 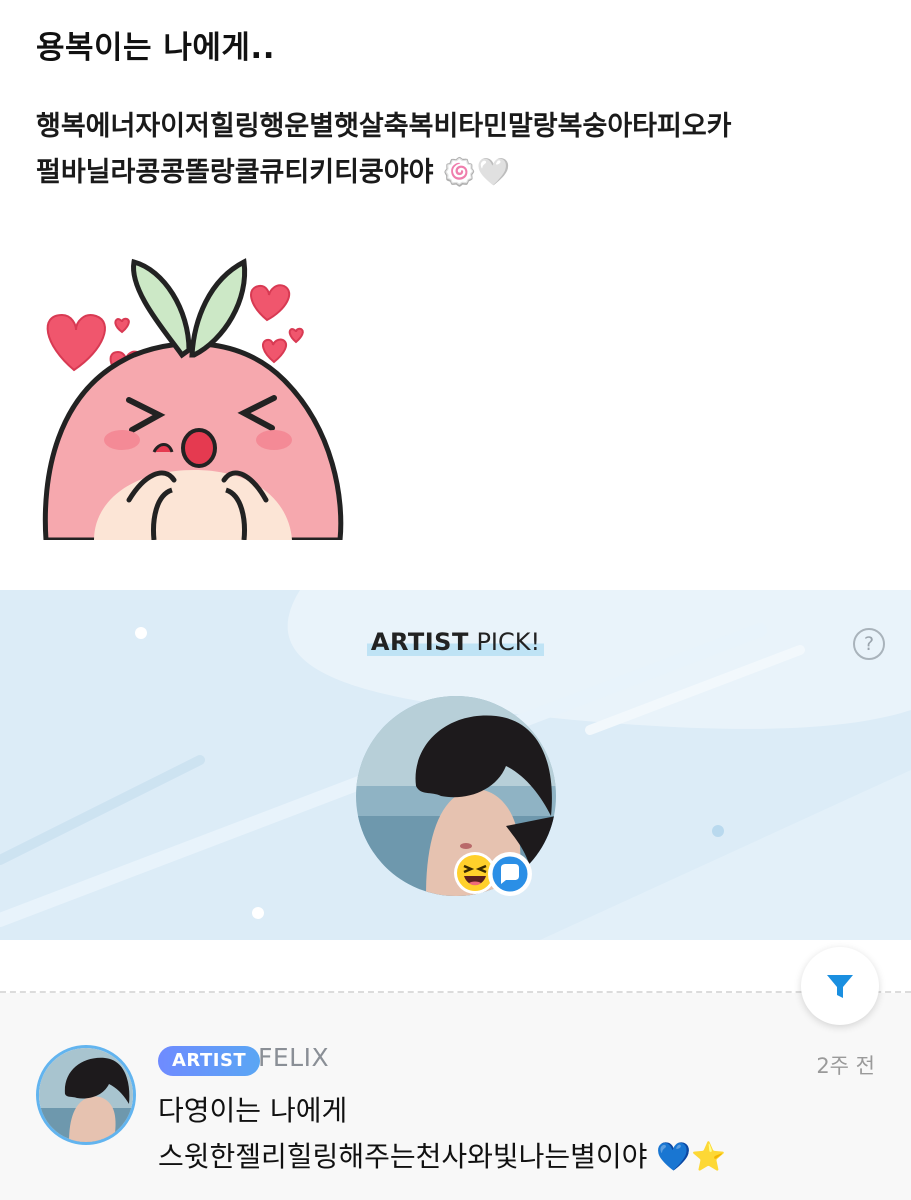 What do you see at coordinates (442, 1134) in the screenshot?
I see `comment-text: 다영이는 나에게 스윗한젤리힐링해주는천사와빛나는별이야 💙⭐` at bounding box center [442, 1134].